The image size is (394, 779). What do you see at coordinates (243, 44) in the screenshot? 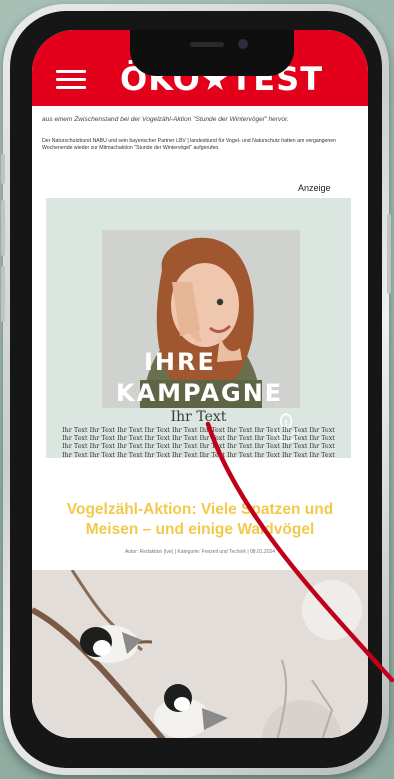
I see `front-camera` at bounding box center [243, 44].